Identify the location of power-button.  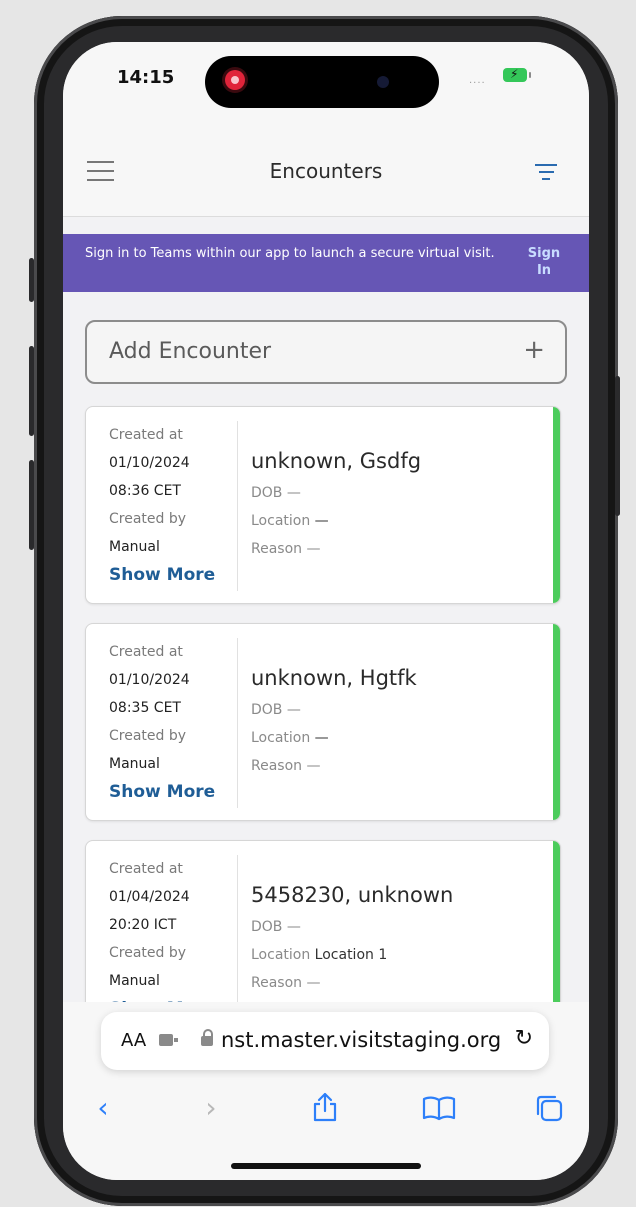
(617, 446).